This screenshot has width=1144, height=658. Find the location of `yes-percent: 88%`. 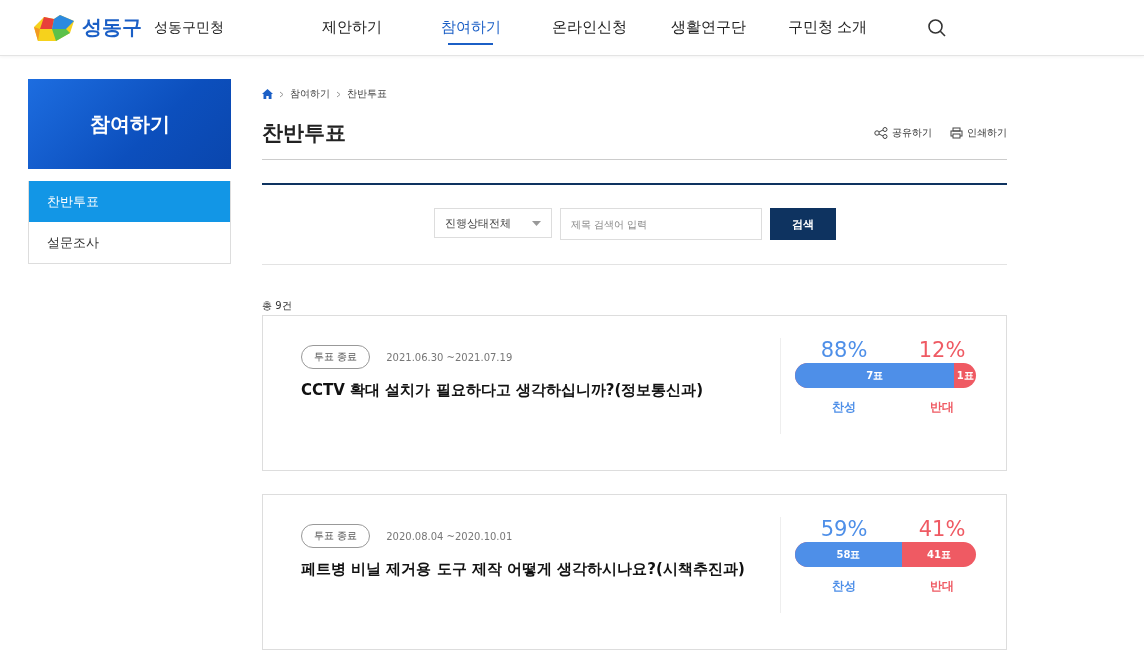

yes-percent: 88% is located at coordinates (844, 350).